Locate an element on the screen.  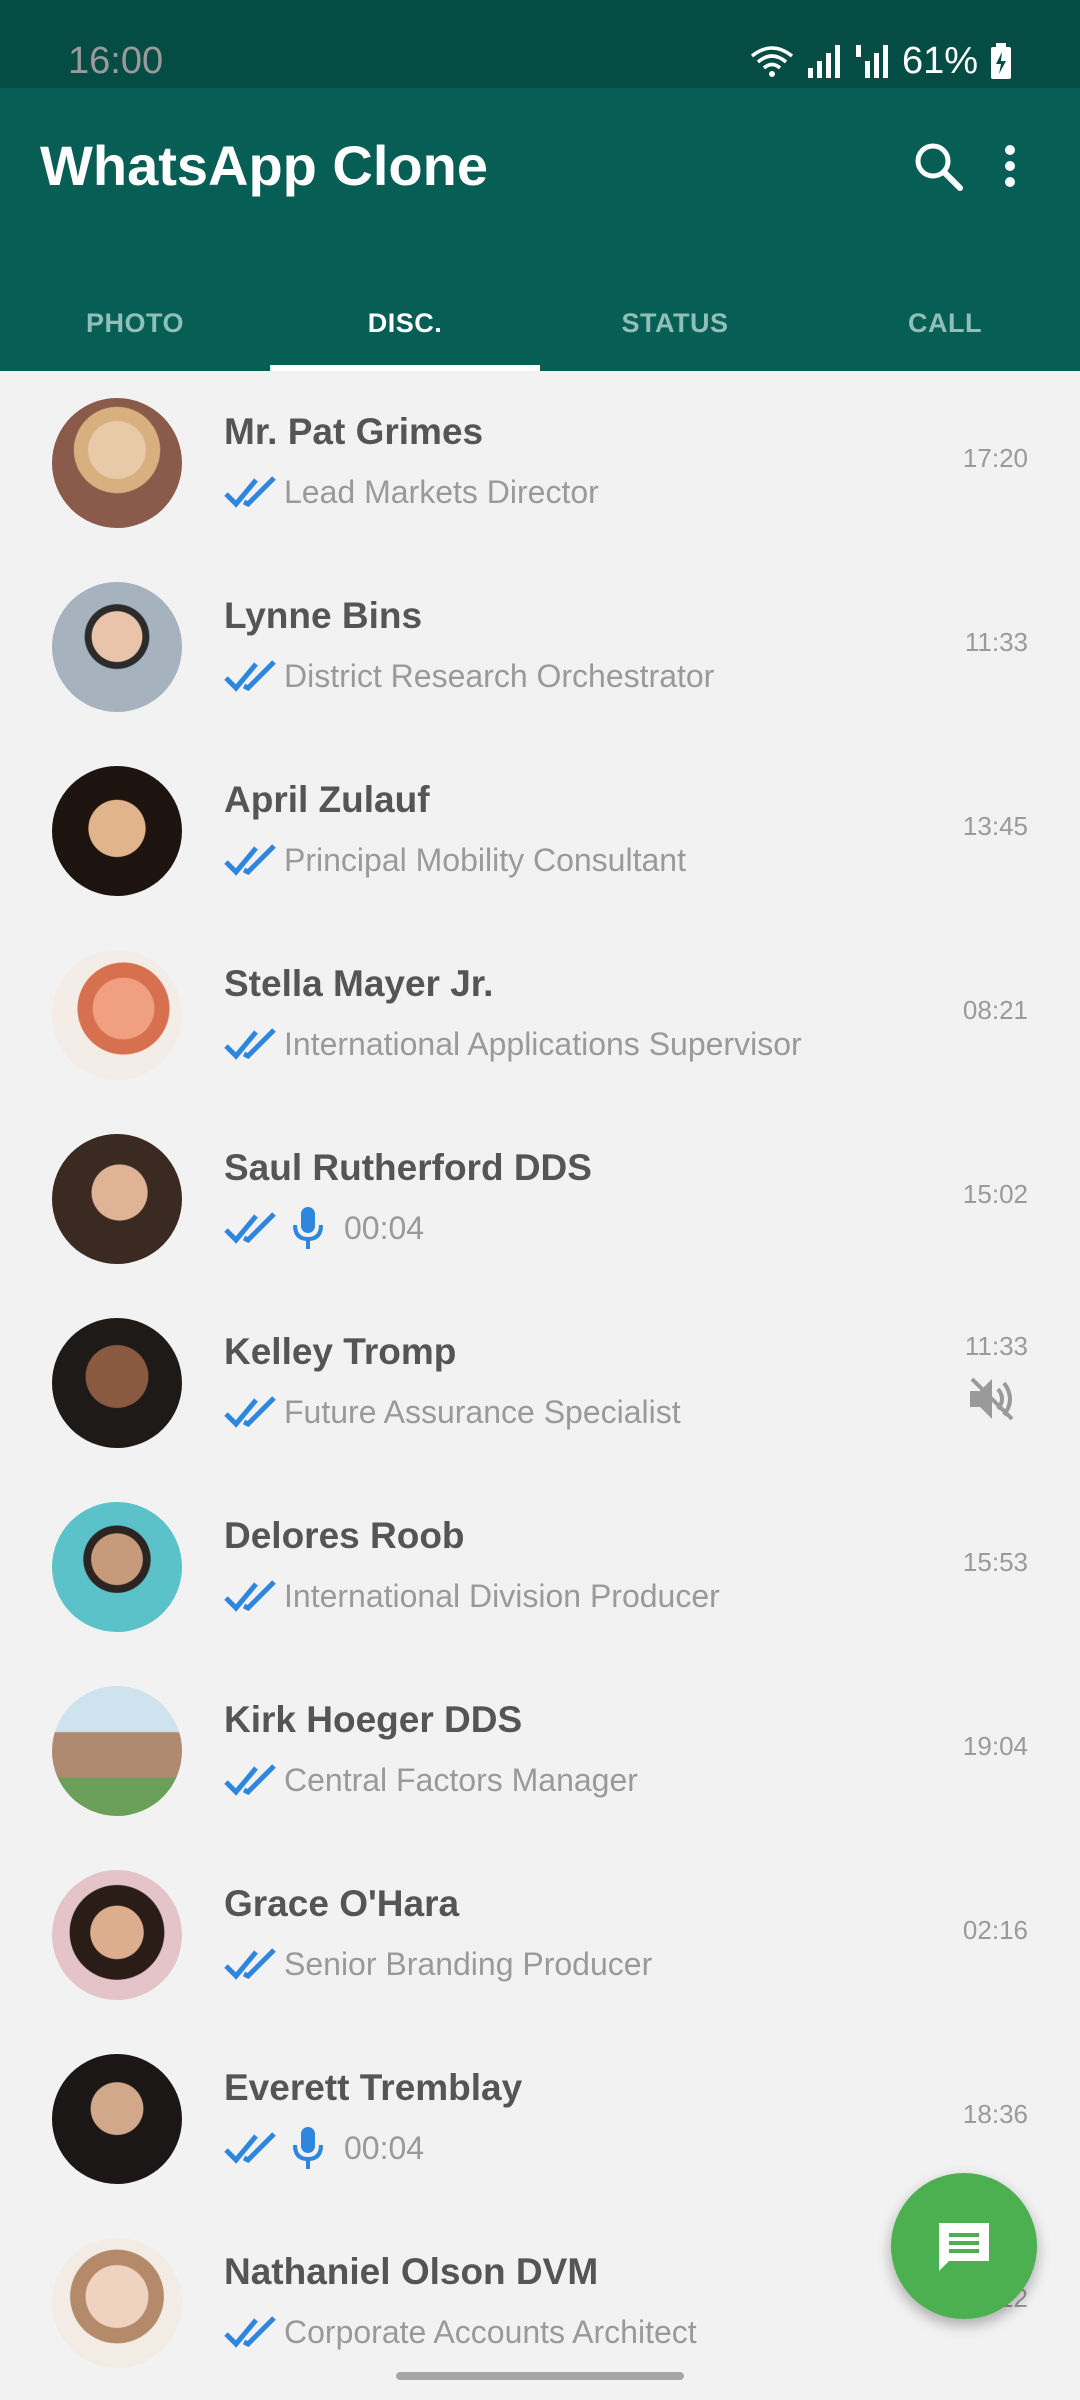
new-chat-icon is located at coordinates (964, 2247).